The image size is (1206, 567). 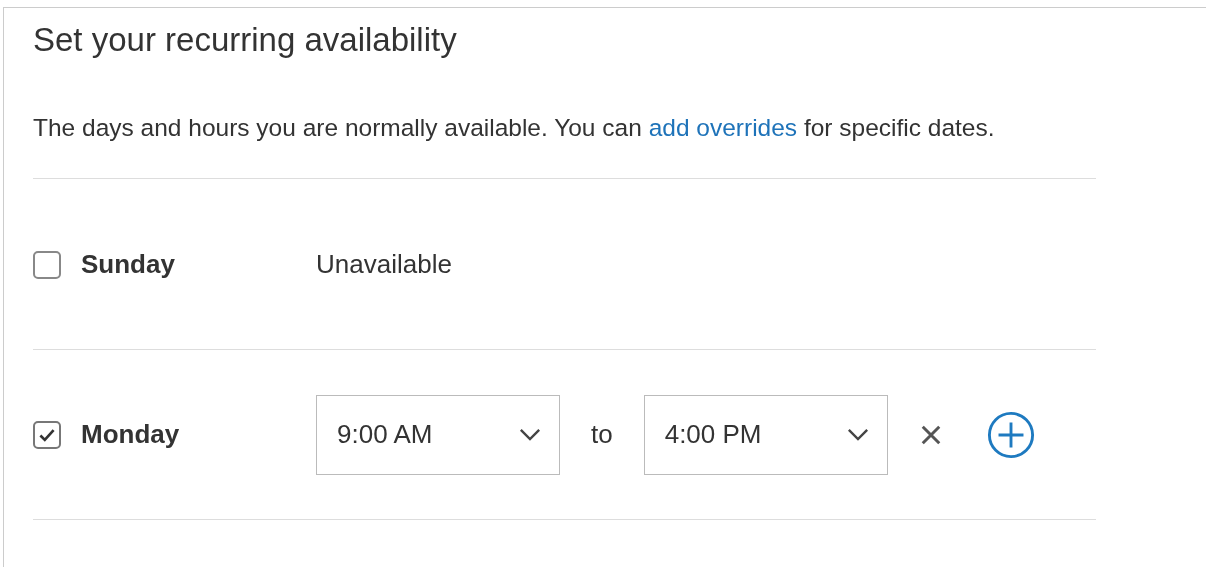 I want to click on section-title: Set your recurring availability, so click(x=245, y=40).